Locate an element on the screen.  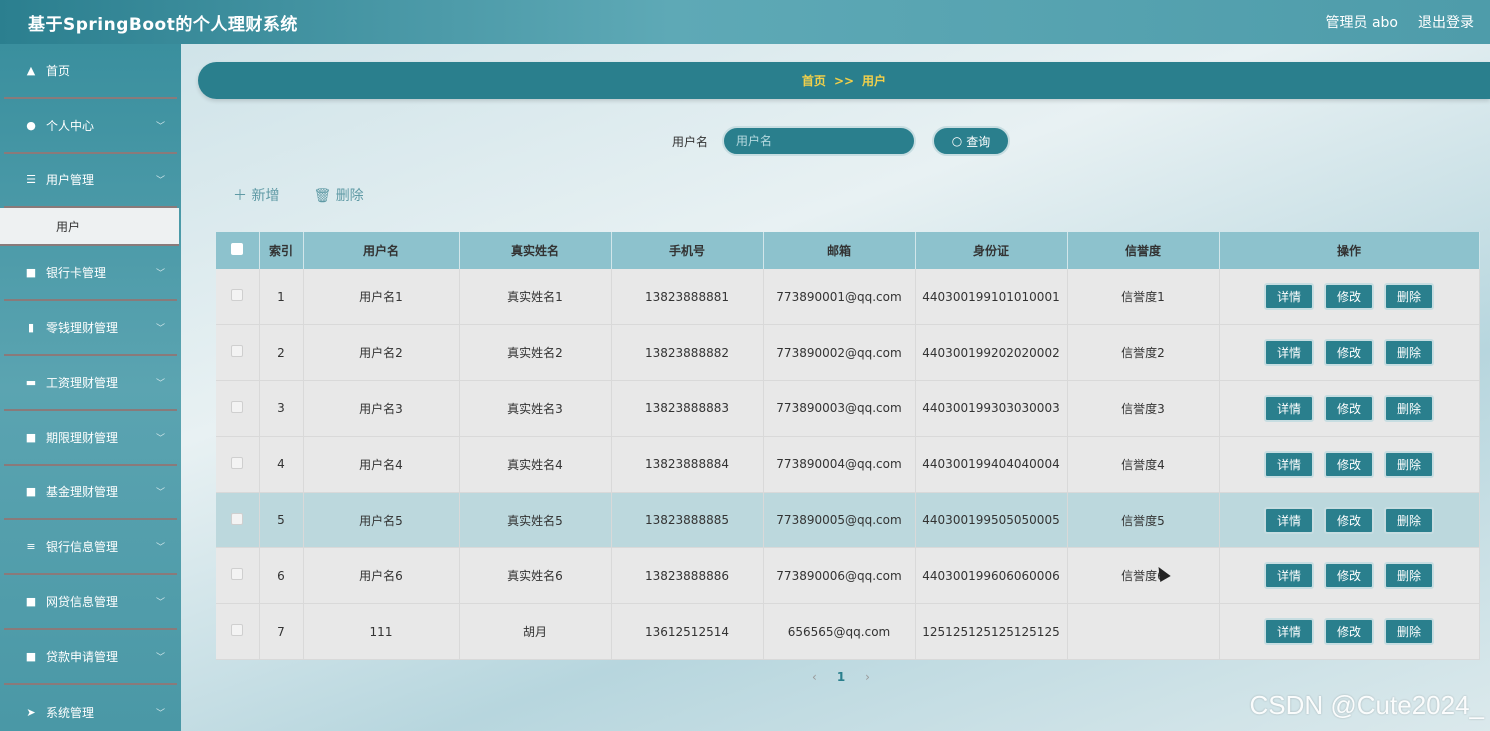
pagination: ‹ 1 › is located at coordinates (841, 677).